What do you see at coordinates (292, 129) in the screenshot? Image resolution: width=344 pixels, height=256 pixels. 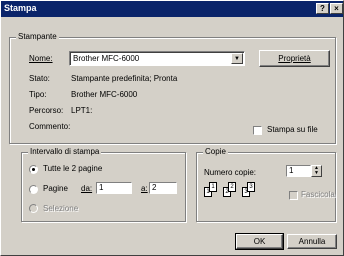 I see `print-to-file-label: Stampa su file` at bounding box center [292, 129].